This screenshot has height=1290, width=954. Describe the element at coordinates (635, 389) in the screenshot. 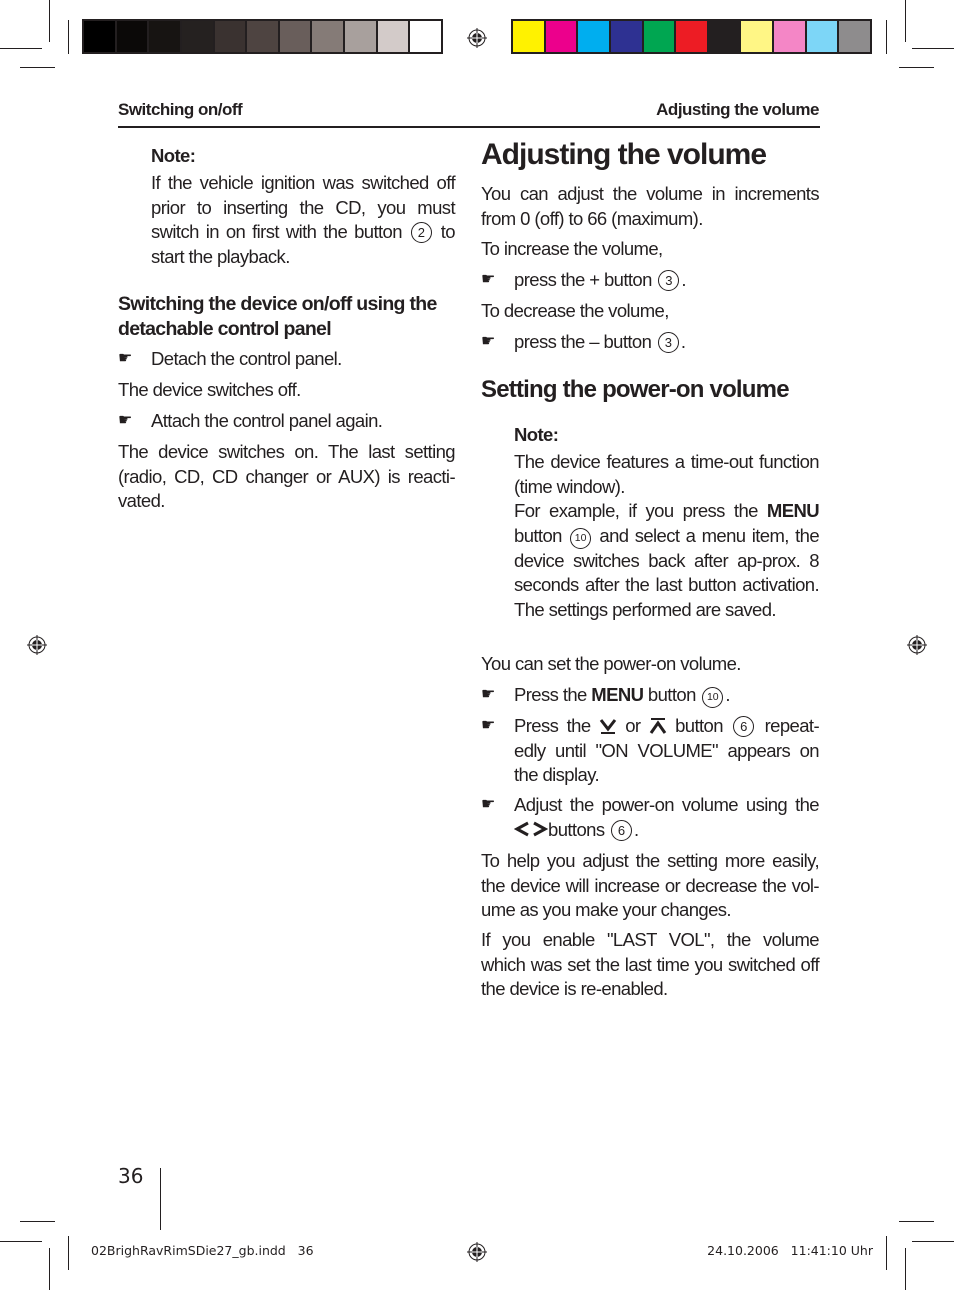

I see `section-heading: Setting the power-on volume` at that location.